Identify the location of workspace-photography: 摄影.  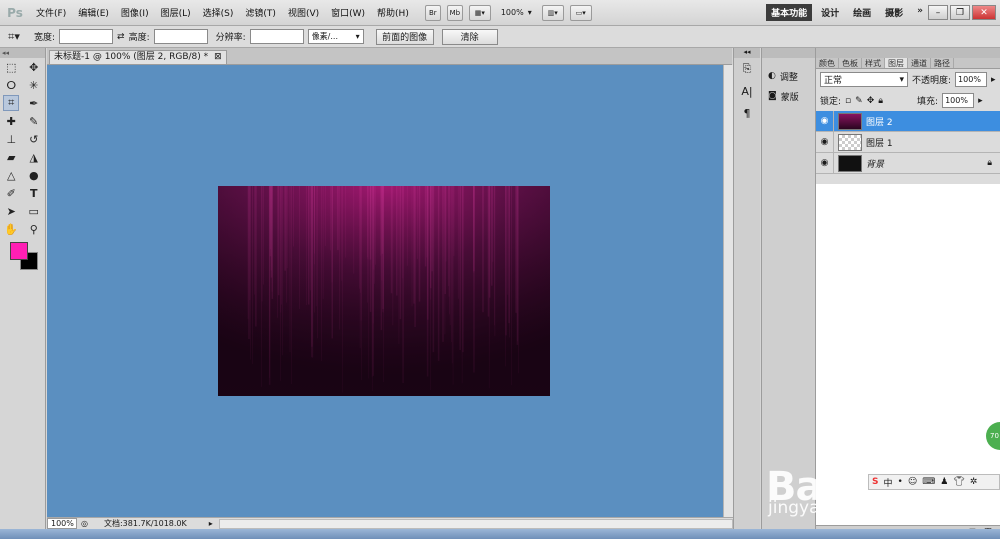
(894, 12).